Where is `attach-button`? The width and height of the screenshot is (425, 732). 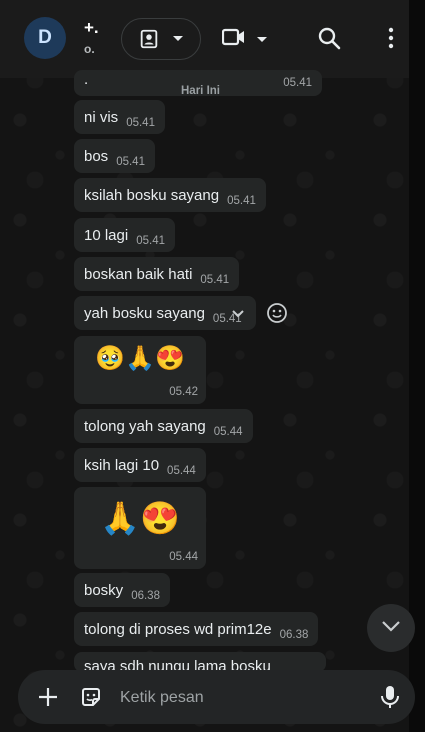
attach-button is located at coordinates (48, 699).